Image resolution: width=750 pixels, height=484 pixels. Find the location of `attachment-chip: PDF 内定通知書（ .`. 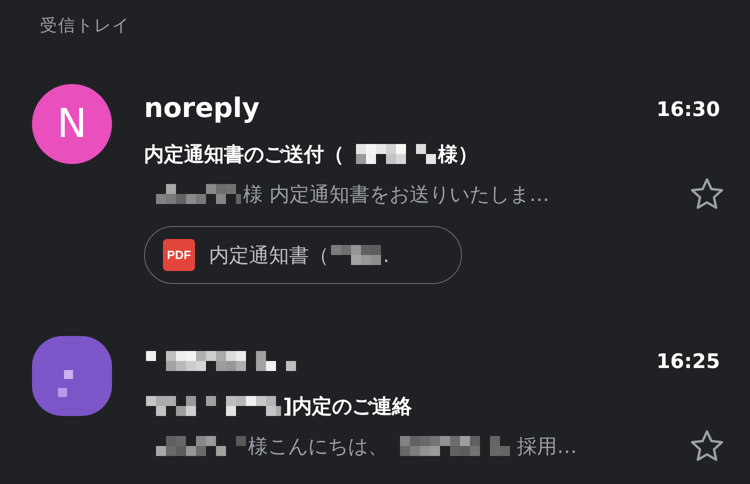

attachment-chip: PDF 内定通知書（ . is located at coordinates (303, 255).